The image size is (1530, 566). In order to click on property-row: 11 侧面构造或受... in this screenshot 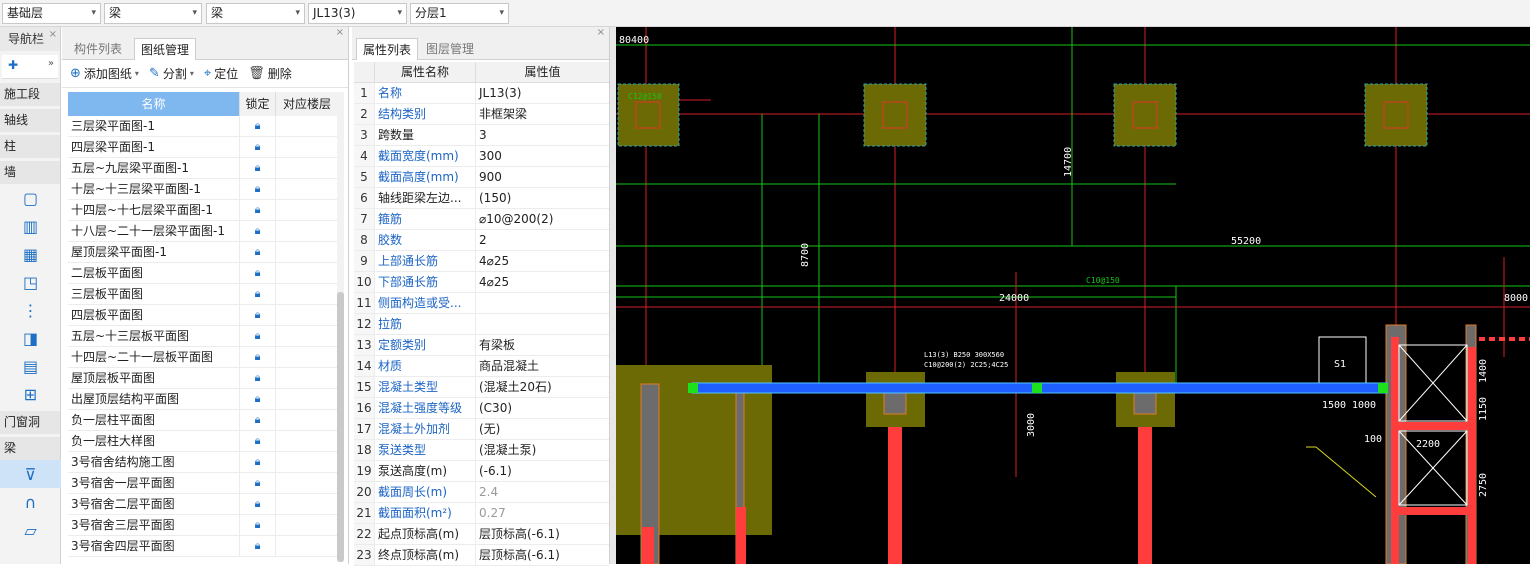, I will do `click(481, 303)`.